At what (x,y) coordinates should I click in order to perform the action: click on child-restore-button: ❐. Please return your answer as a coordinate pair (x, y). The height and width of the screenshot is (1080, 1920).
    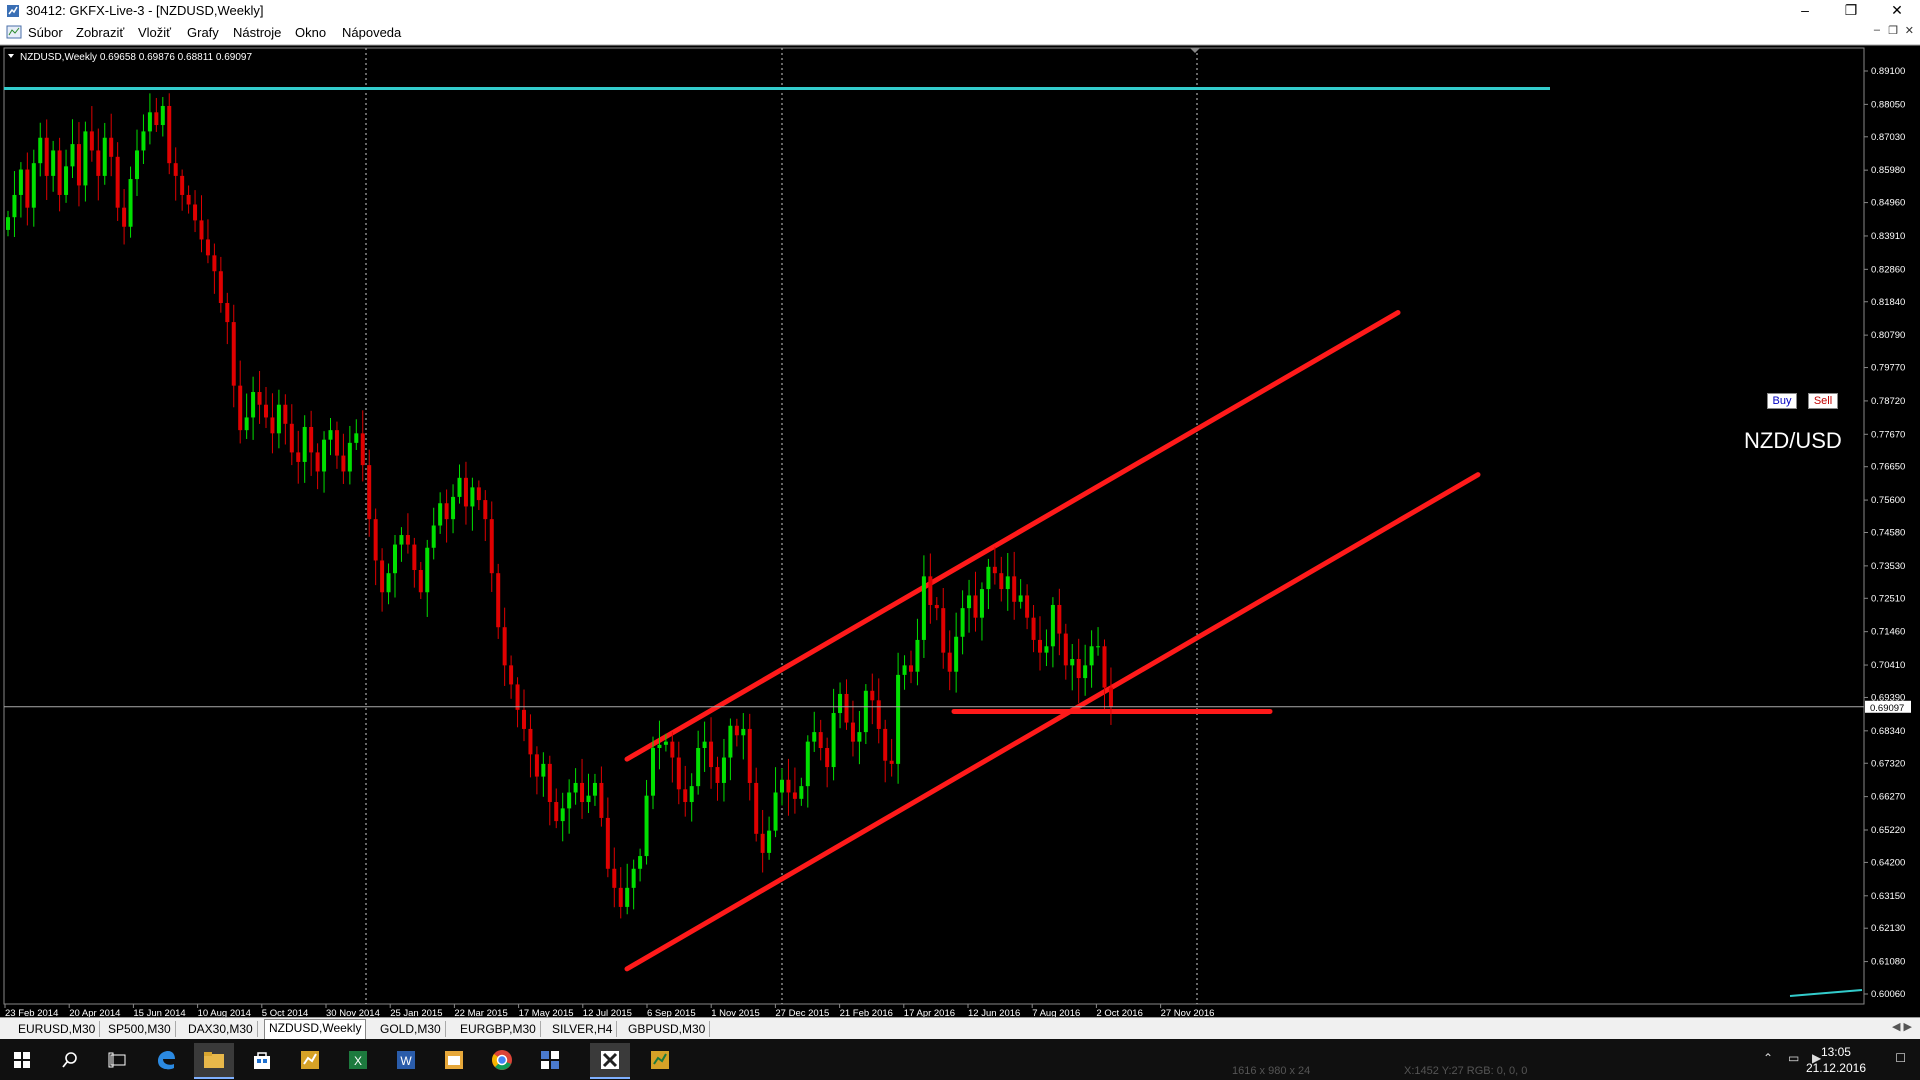
    Looking at the image, I should click on (1893, 30).